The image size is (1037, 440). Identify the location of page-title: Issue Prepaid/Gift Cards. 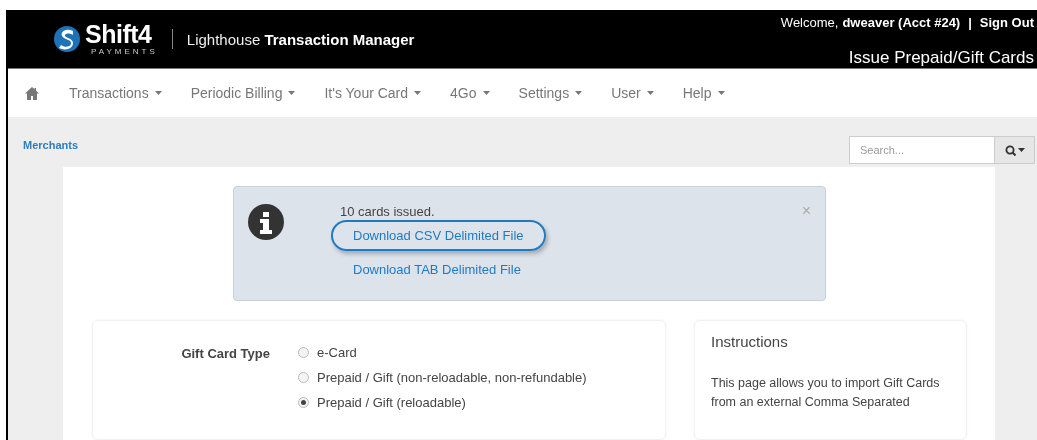
(941, 58).